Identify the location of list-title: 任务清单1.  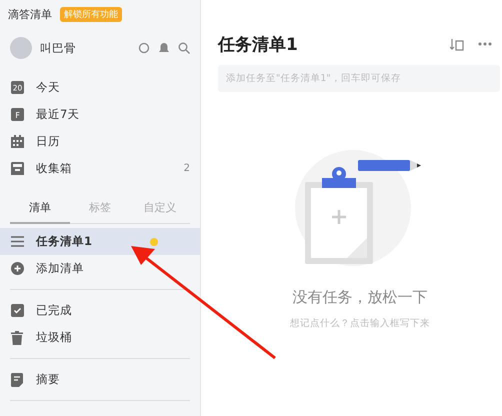
(258, 45).